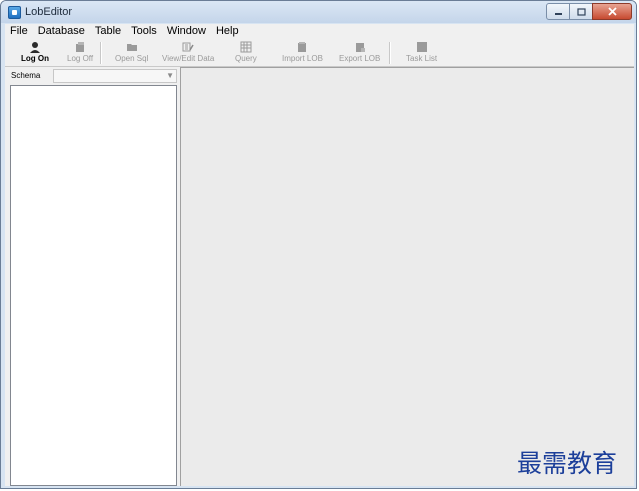  I want to click on watermark-text: 最需教育, so click(567, 463).